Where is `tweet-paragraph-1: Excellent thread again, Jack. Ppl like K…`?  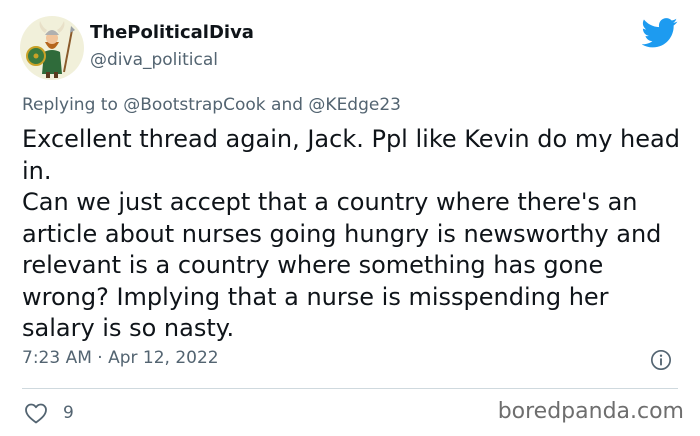 tweet-paragraph-1: Excellent thread again, Jack. Ppl like K… is located at coordinates (351, 155).